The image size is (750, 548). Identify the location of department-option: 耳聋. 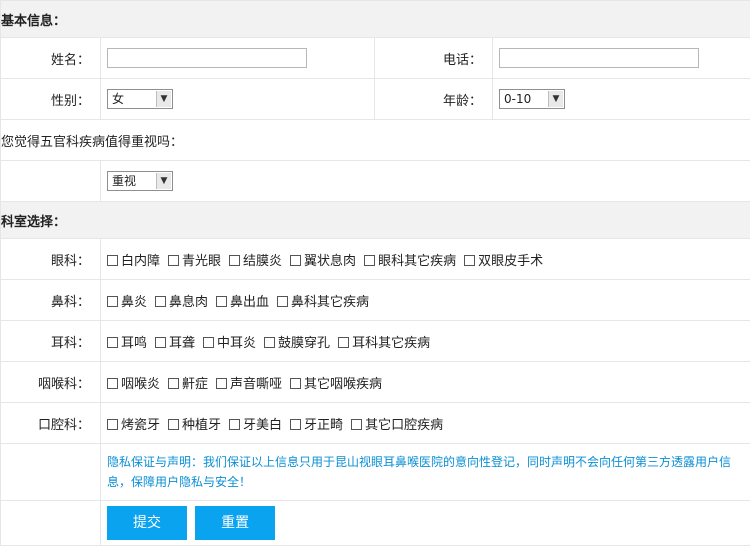
(175, 341).